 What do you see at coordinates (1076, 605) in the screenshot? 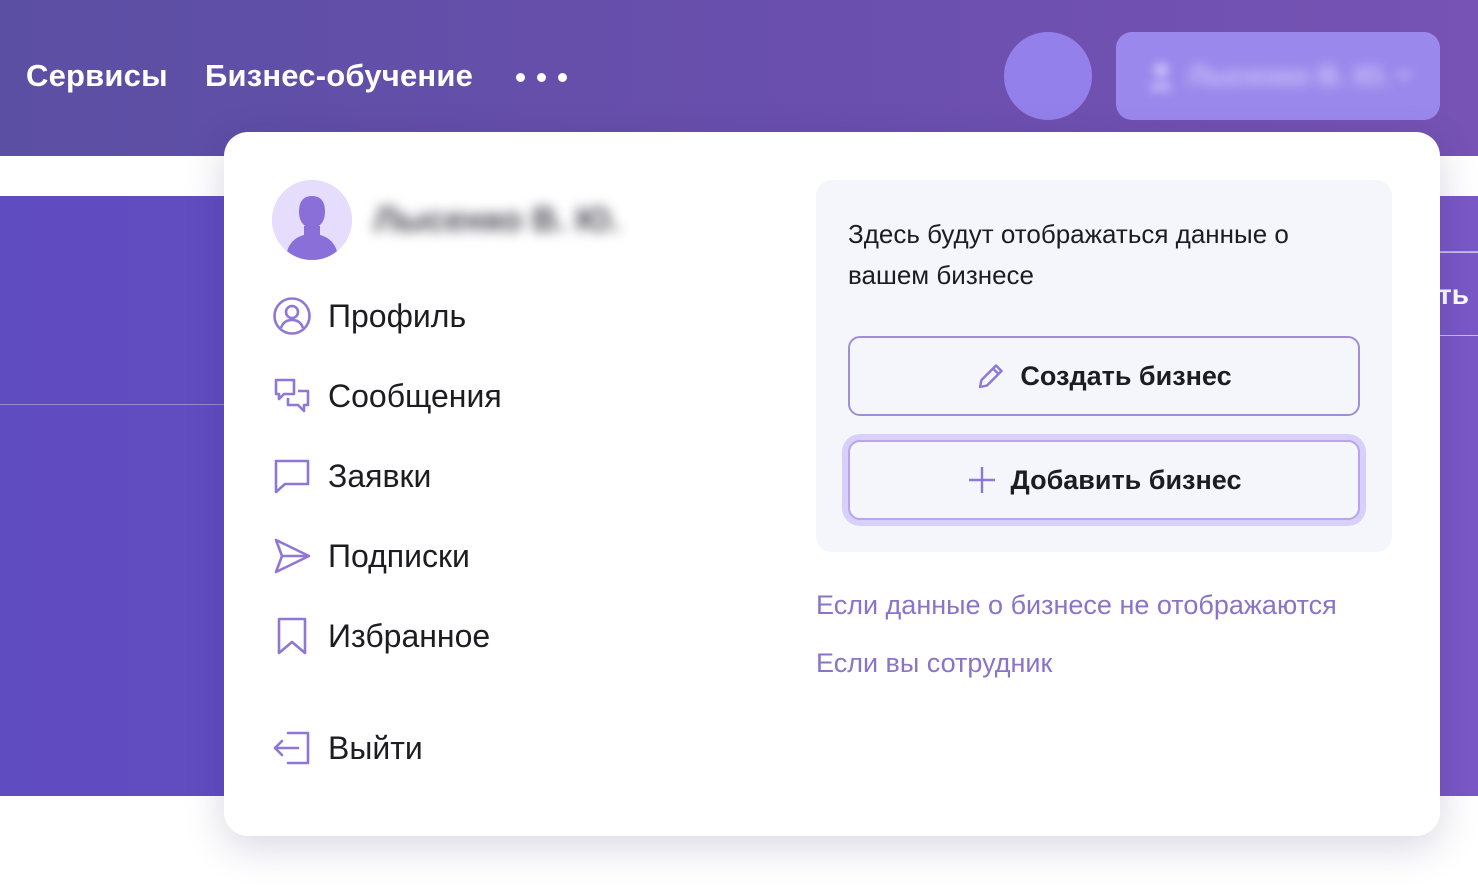
I see `link-business-not-shown: Если данные о бизнесе не отображаются` at bounding box center [1076, 605].